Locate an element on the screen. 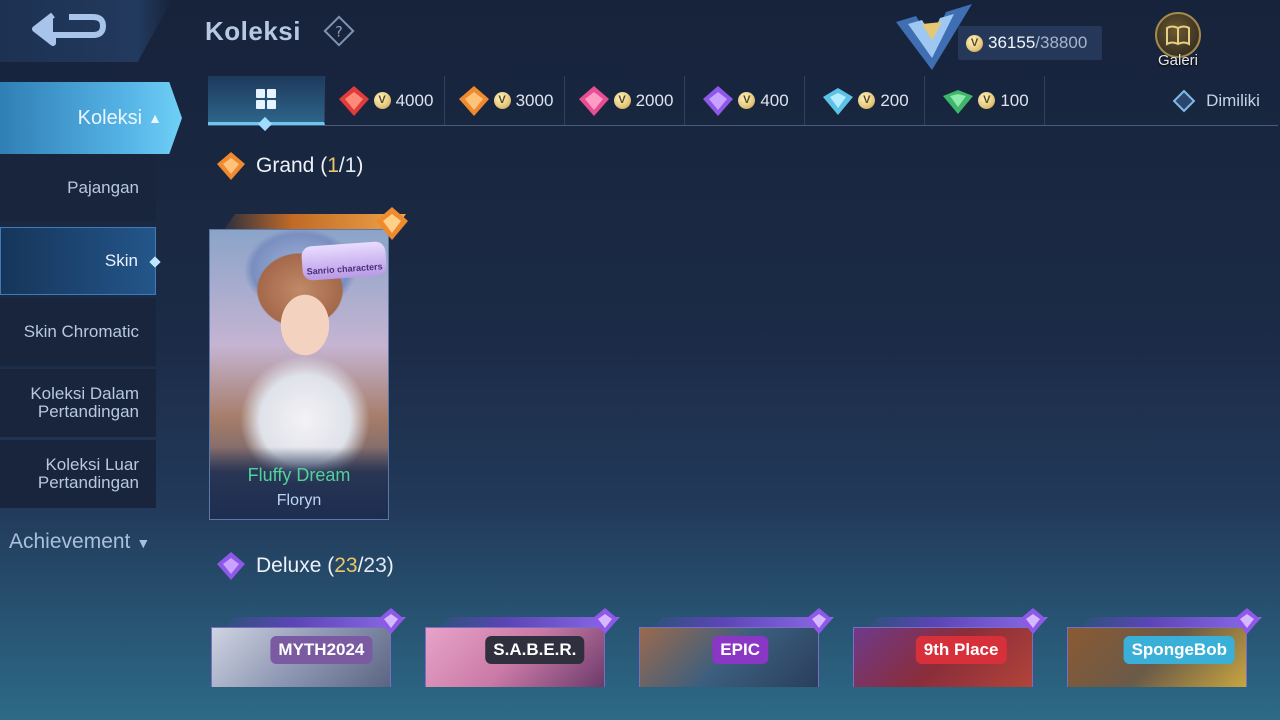 The width and height of the screenshot is (1280, 720). points-current: 36155 is located at coordinates (1012, 42).